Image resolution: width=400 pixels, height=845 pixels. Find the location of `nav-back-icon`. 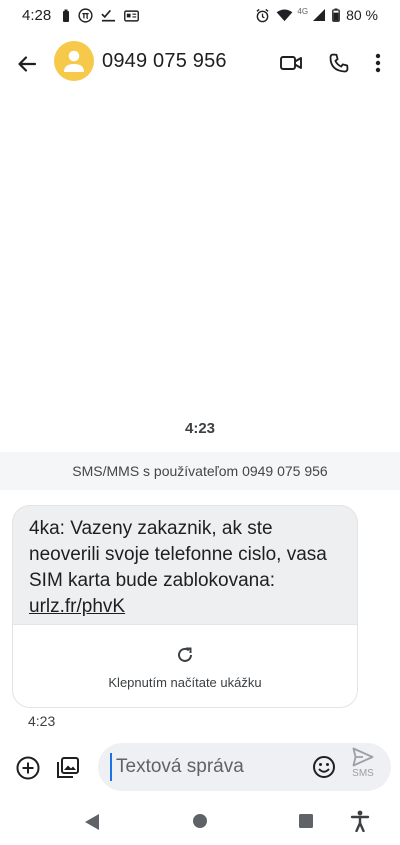

nav-back-icon is located at coordinates (92, 822).